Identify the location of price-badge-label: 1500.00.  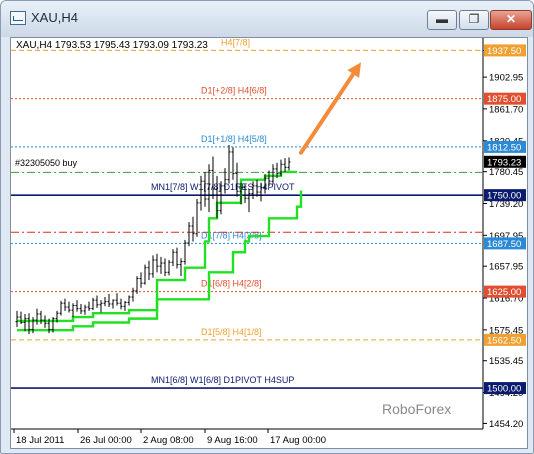
(504, 389).